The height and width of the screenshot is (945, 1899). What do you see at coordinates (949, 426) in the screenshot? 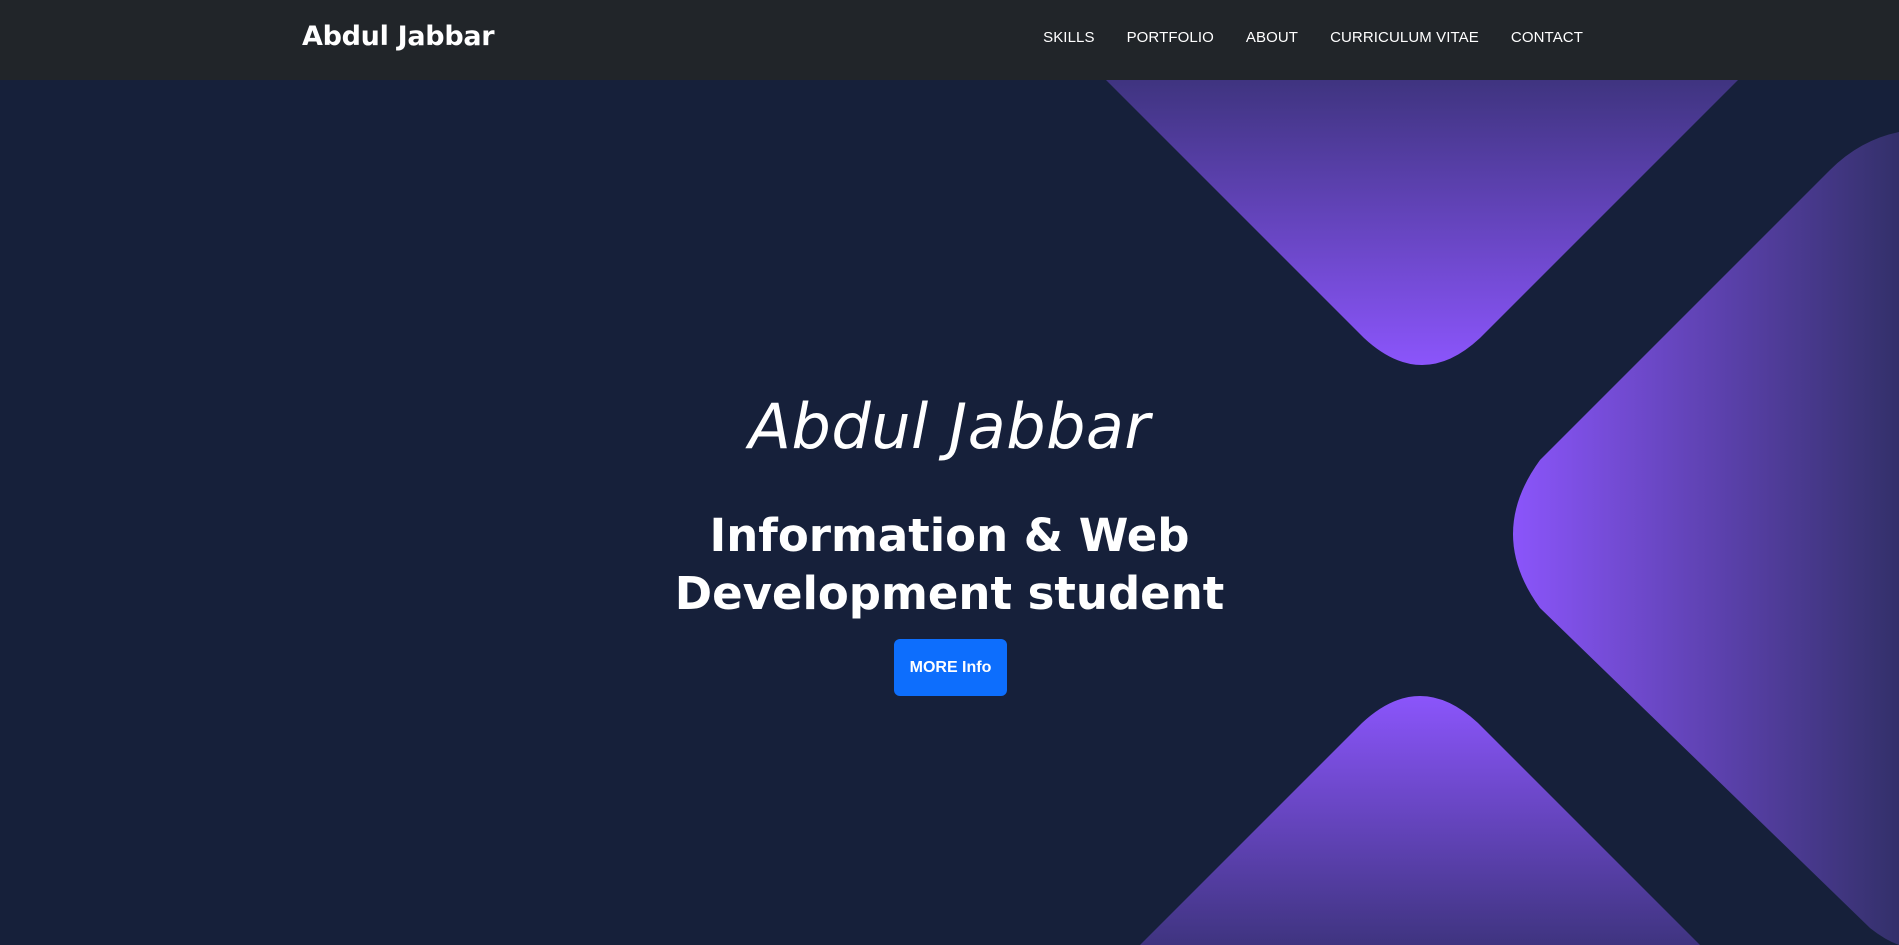
I see `hero-name: Abdul Jabbar` at bounding box center [949, 426].